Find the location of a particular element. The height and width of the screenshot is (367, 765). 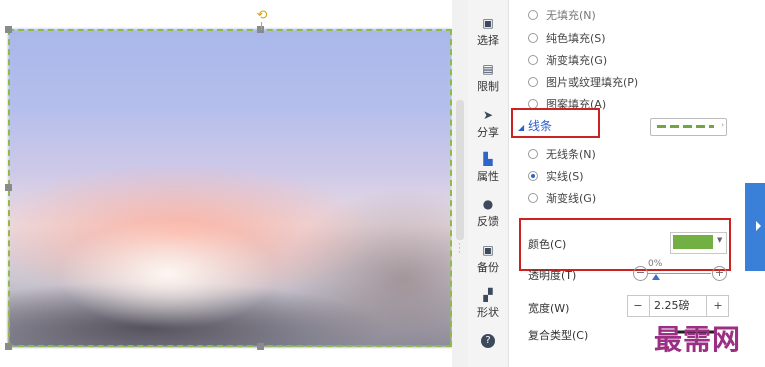

toolbar-properties-label: 属性 is located at coordinates (488, 176).